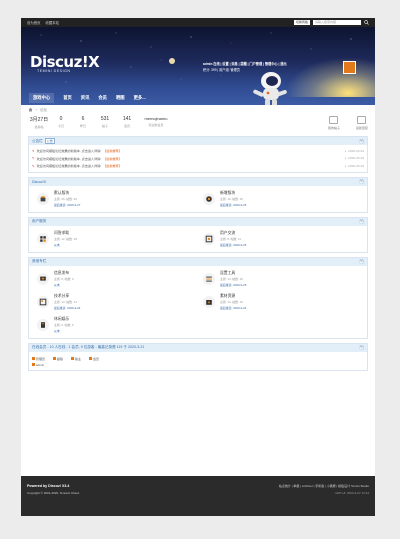 The height and width of the screenshot is (539, 400). Describe the element at coordinates (43, 198) in the screenshot. I see `cube-icon` at that location.